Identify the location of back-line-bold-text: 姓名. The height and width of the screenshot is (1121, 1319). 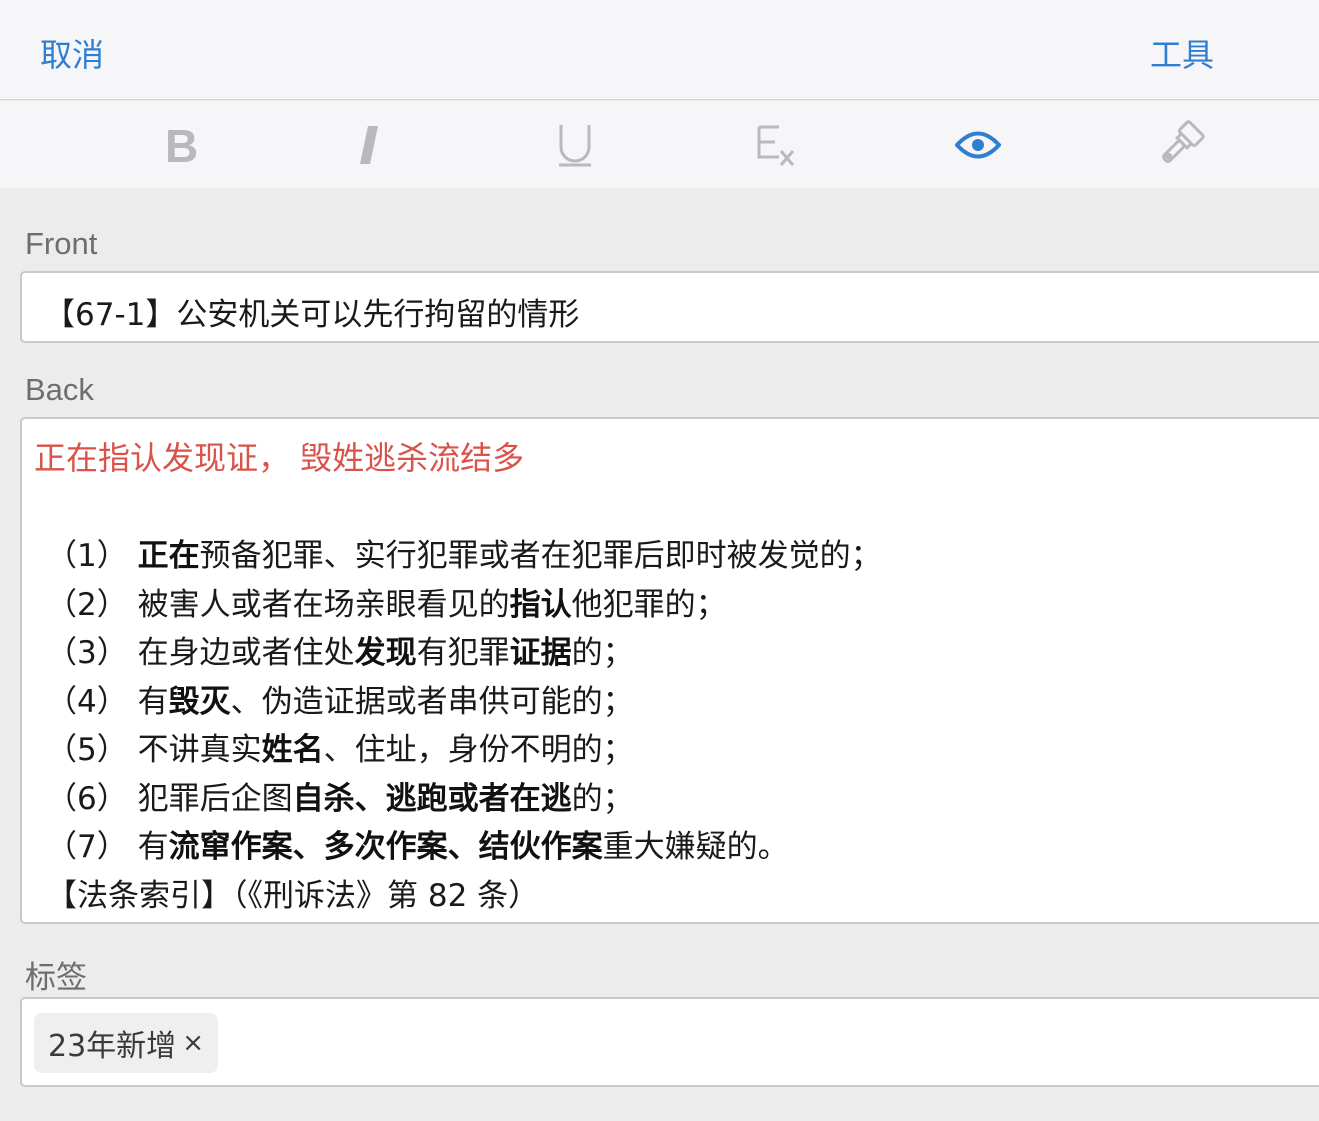
(292, 750).